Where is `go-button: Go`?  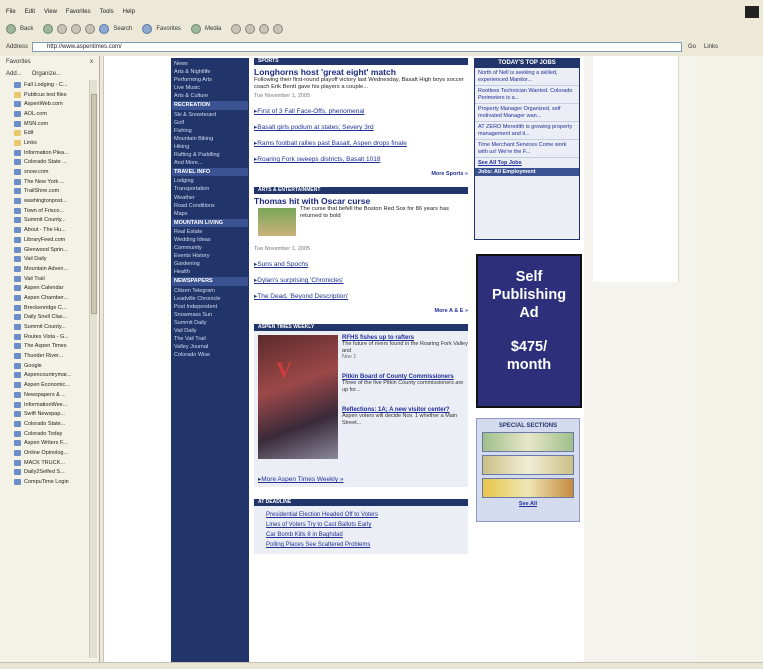 go-button: Go is located at coordinates (692, 47).